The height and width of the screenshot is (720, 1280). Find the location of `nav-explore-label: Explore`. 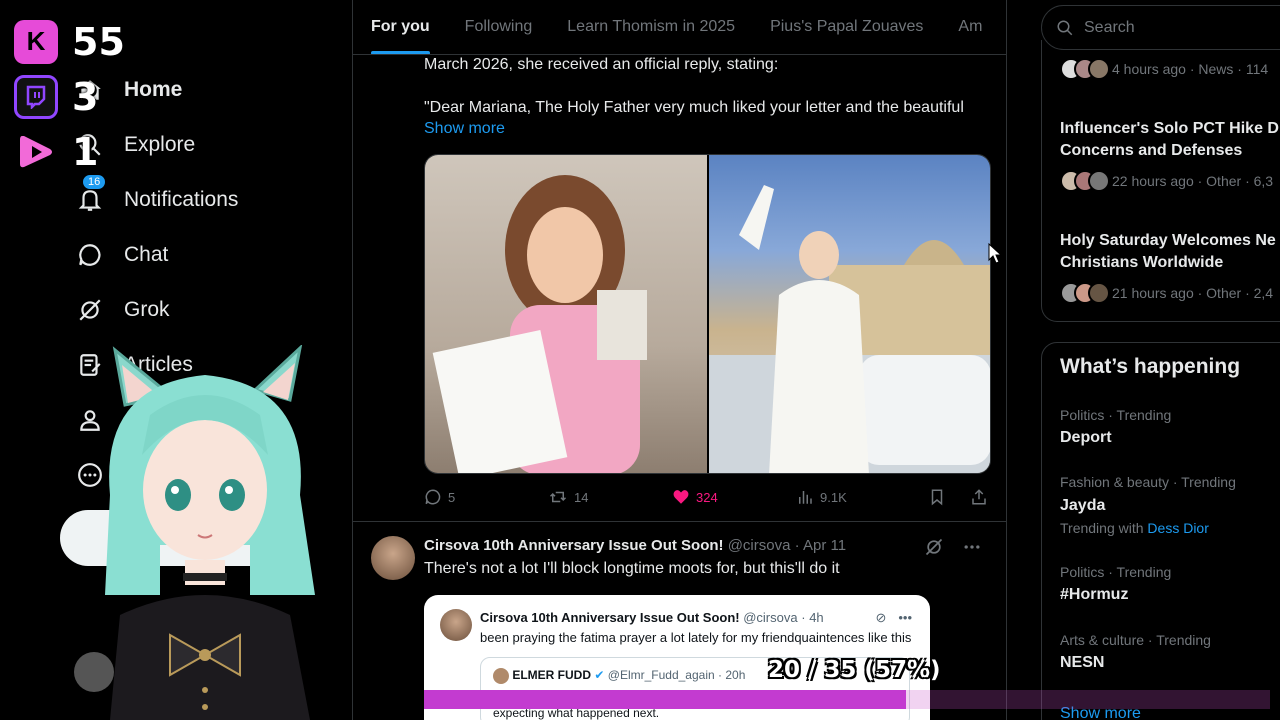

nav-explore-label: Explore is located at coordinates (160, 144).